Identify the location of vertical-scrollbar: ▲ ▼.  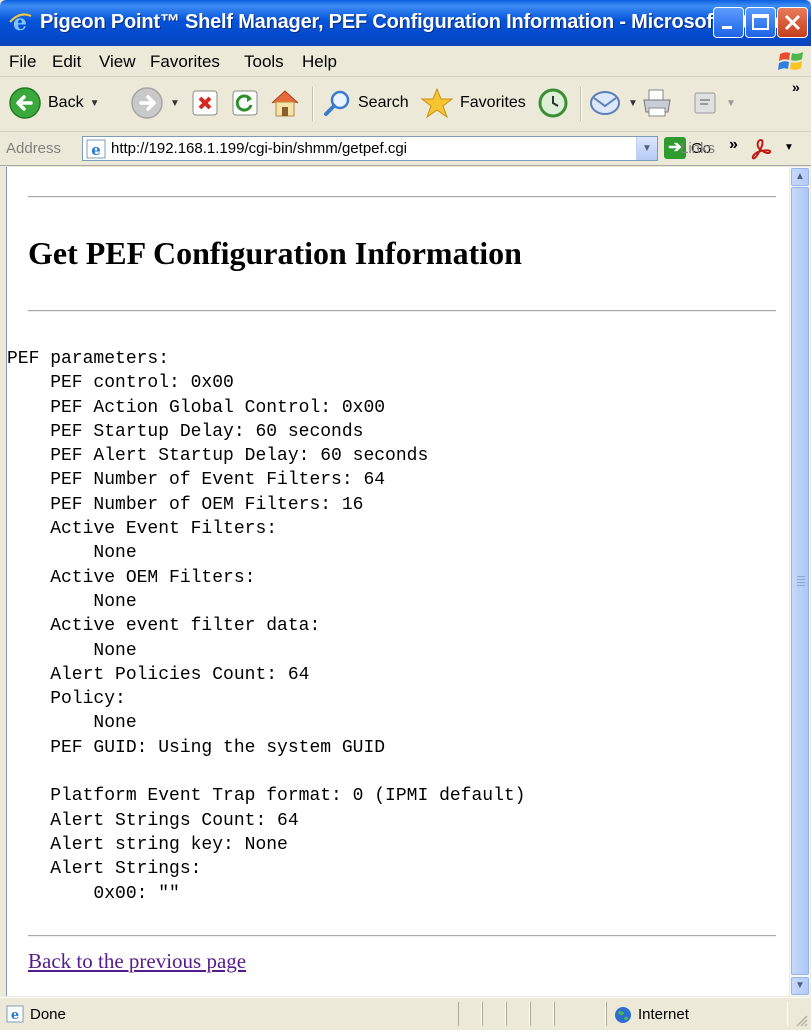
(799, 581).